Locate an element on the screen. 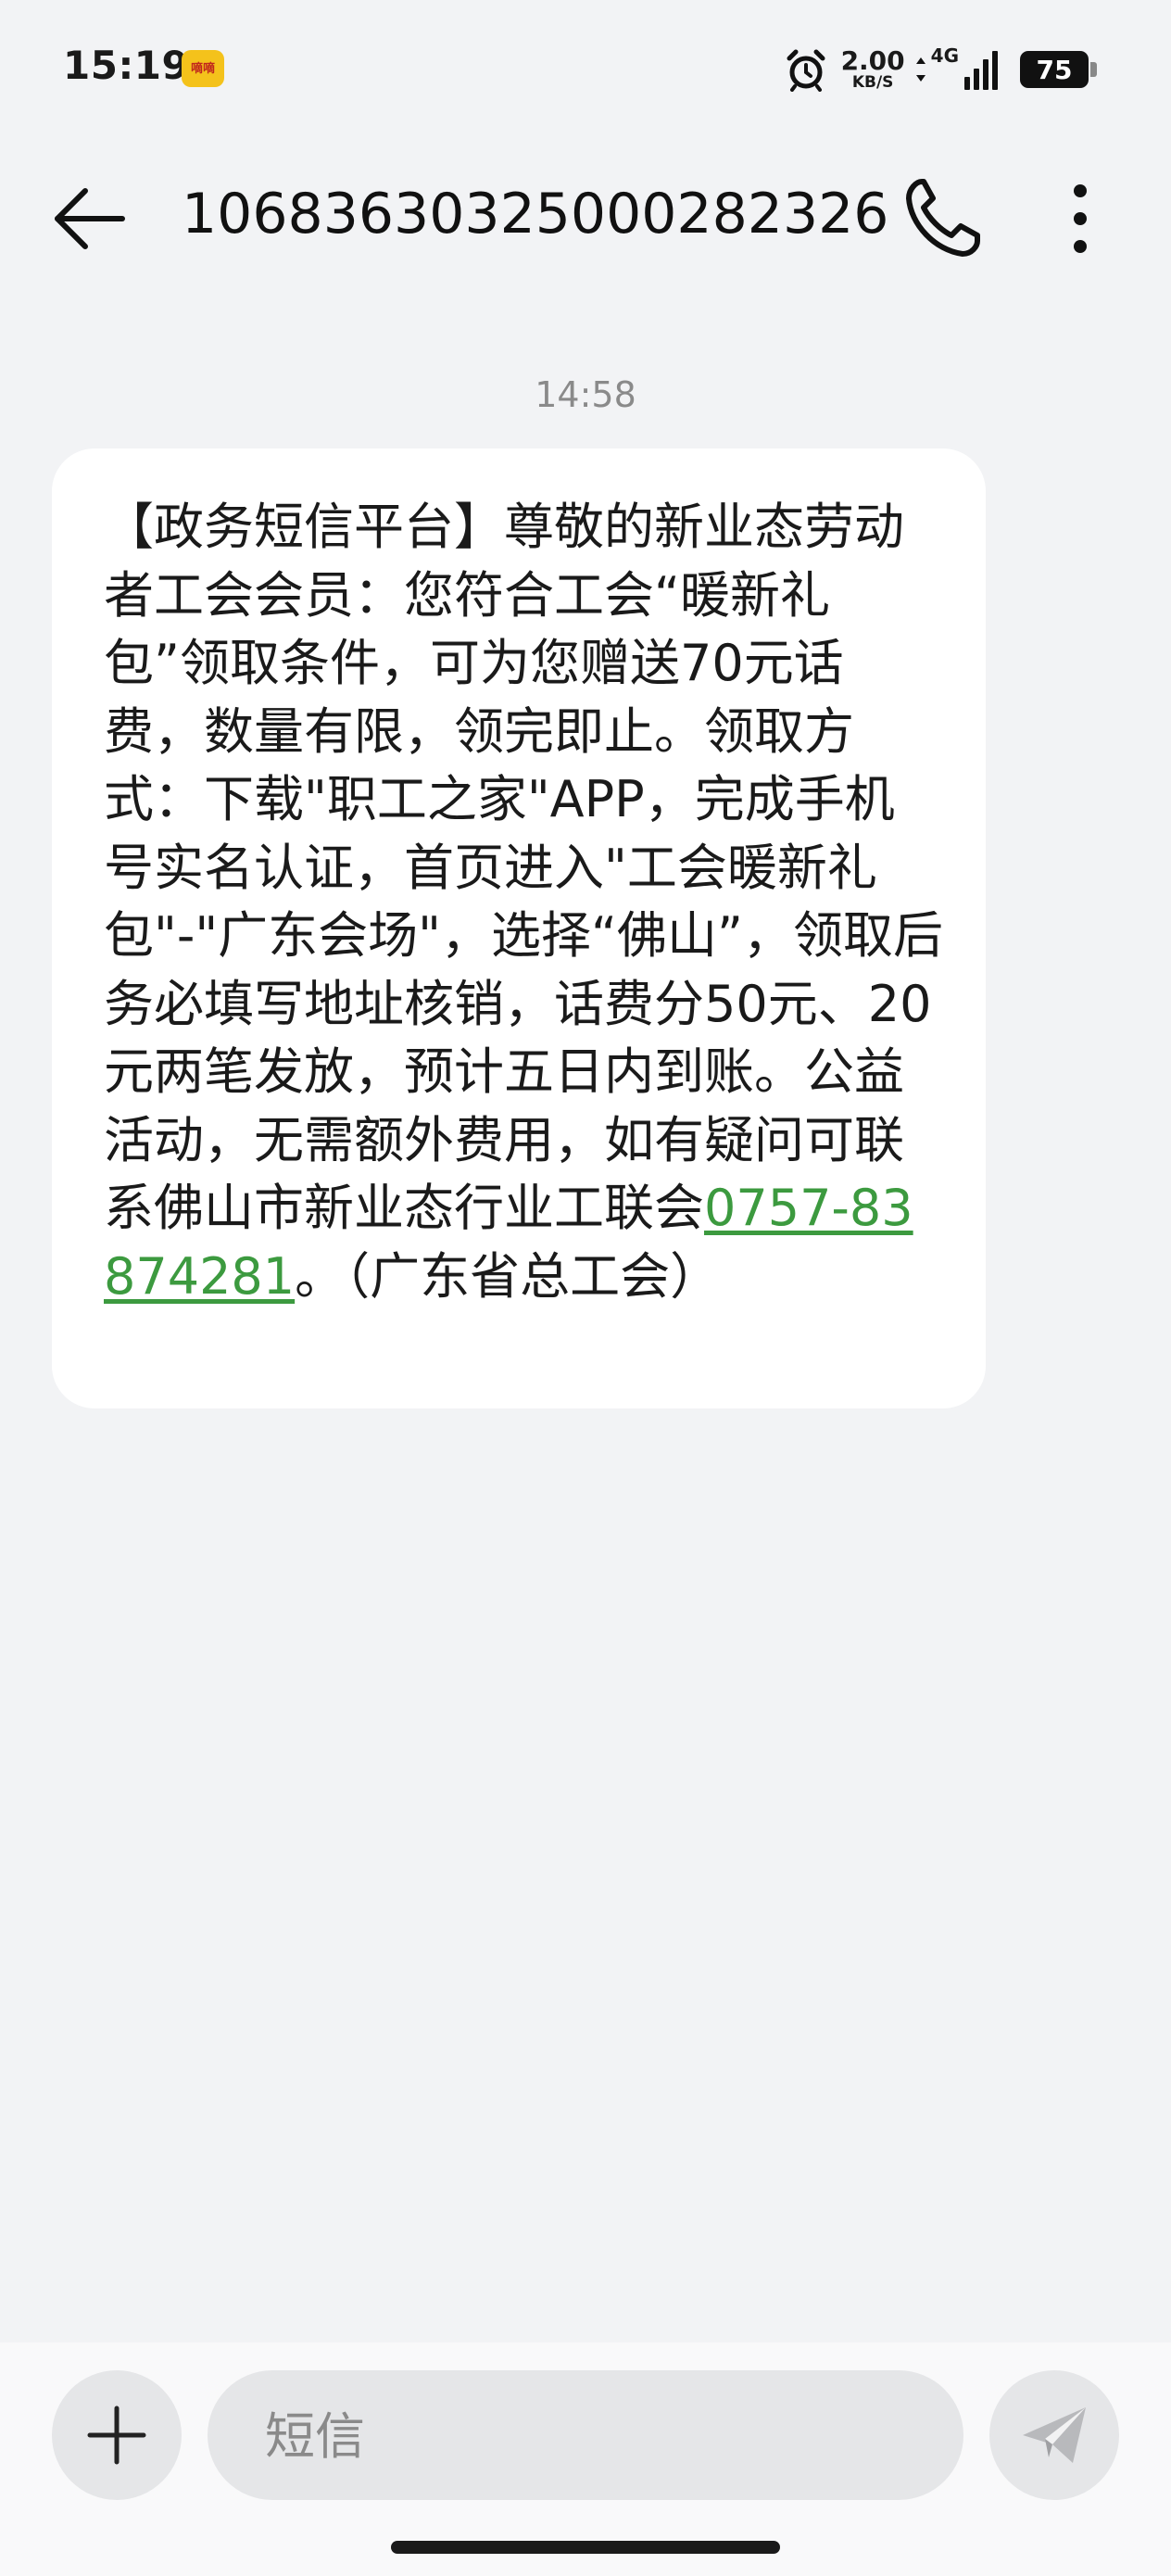  message-signature: 。（广东省总工会） is located at coordinates (508, 1276).